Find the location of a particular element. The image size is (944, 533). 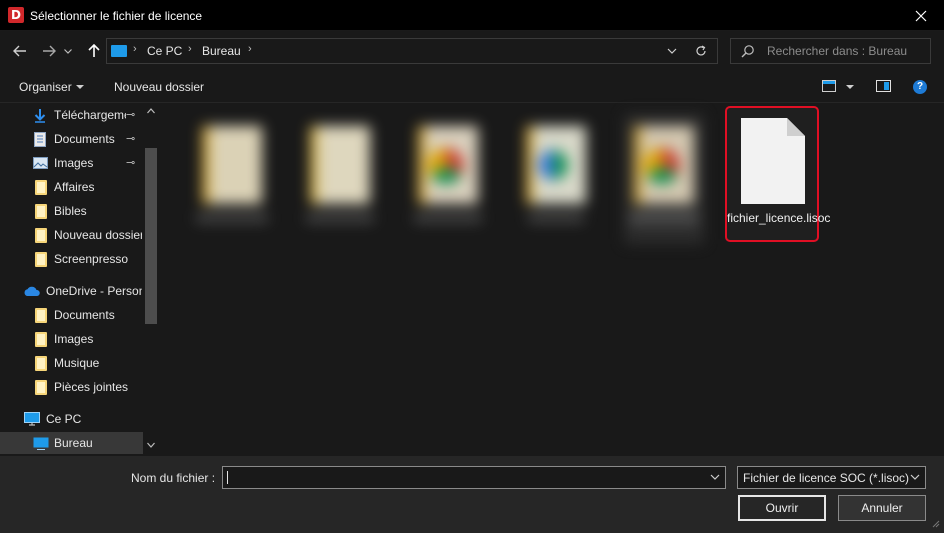

sidebar-item-label: Bureau is located at coordinates (73, 443).